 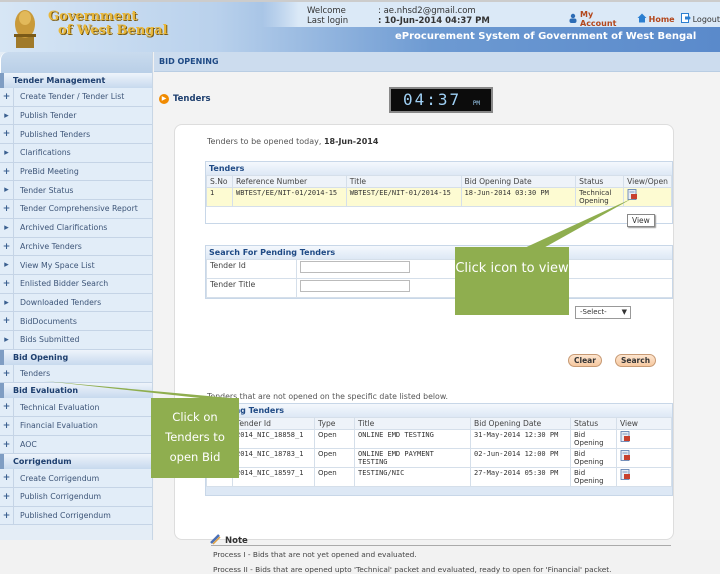 I want to click on today-date: 18-Jun-2014, so click(x=351, y=141).